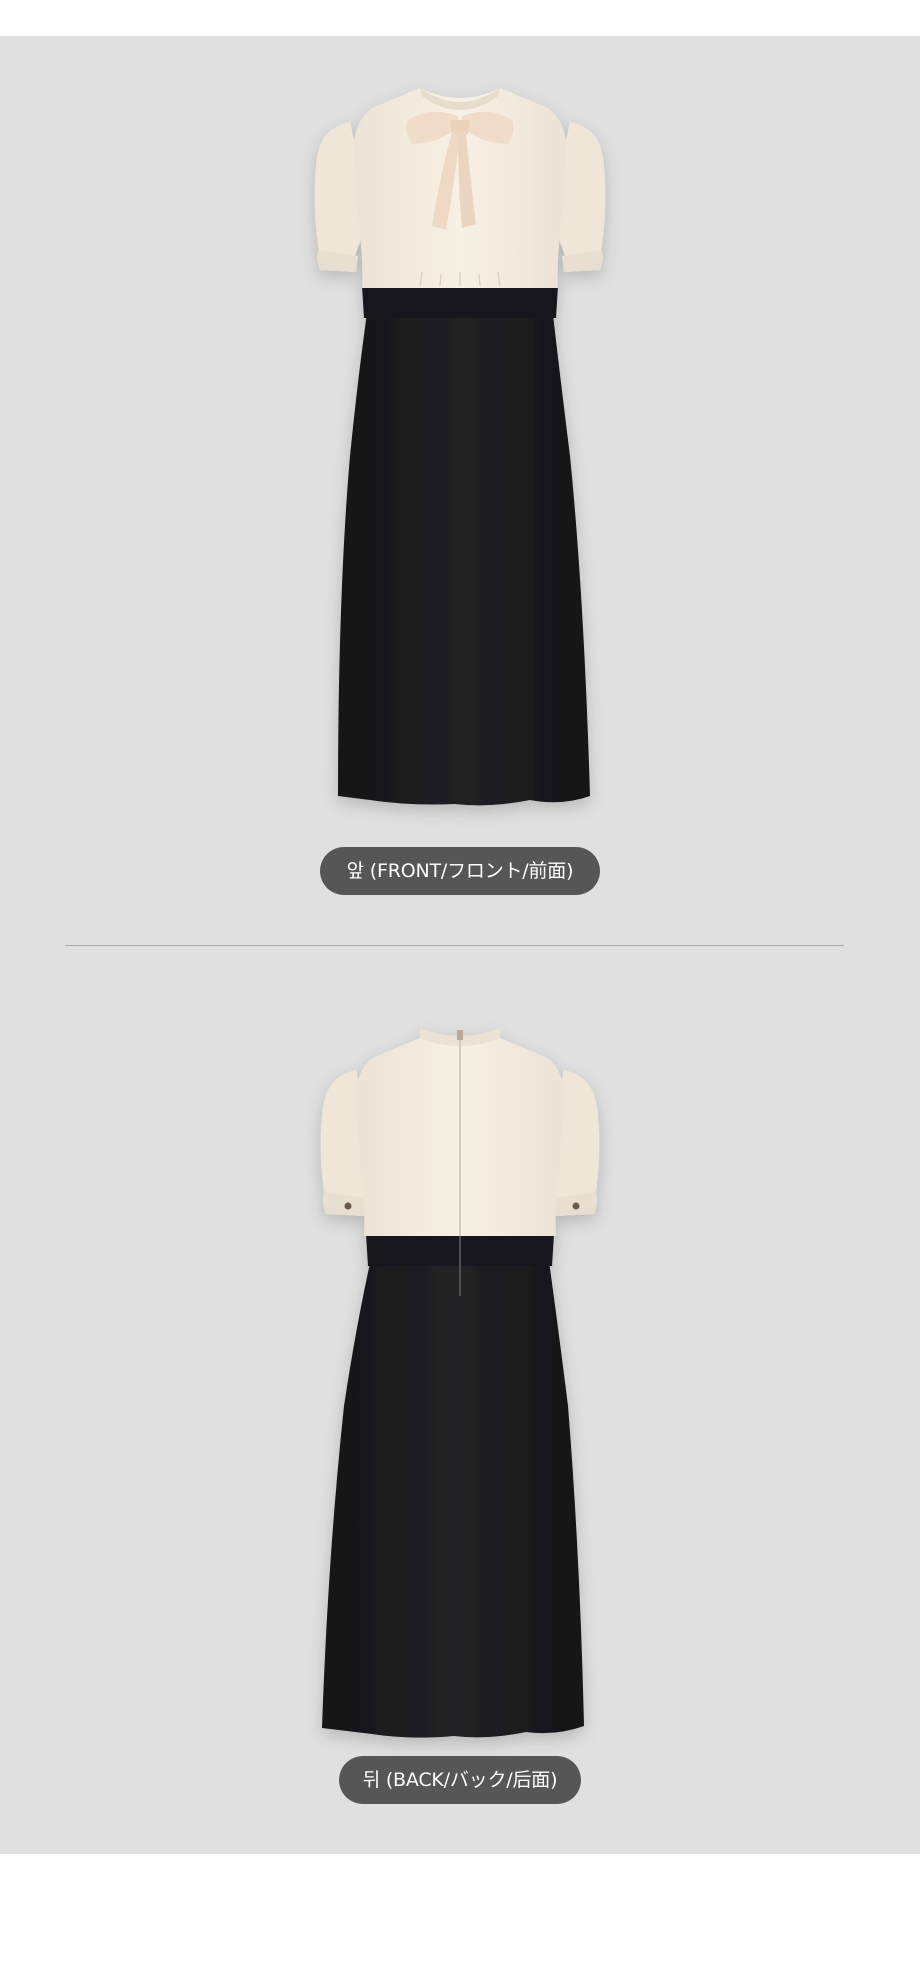 The width and height of the screenshot is (920, 1979). What do you see at coordinates (460, 871) in the screenshot?
I see `front-view-label: 앞 (FRONT/フロント/前面)` at bounding box center [460, 871].